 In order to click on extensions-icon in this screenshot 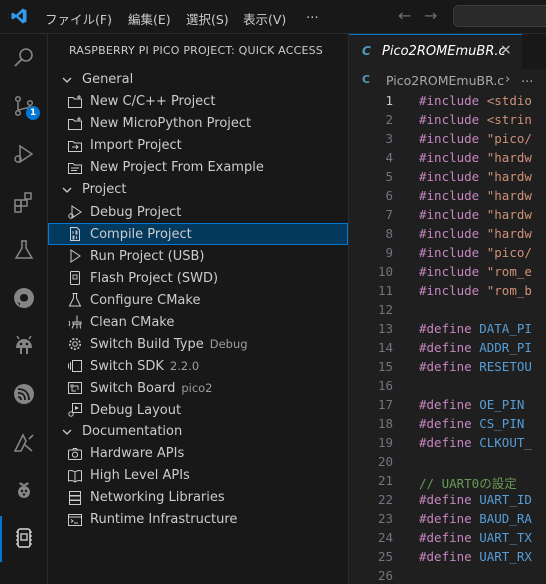, I will do `click(24, 202)`.